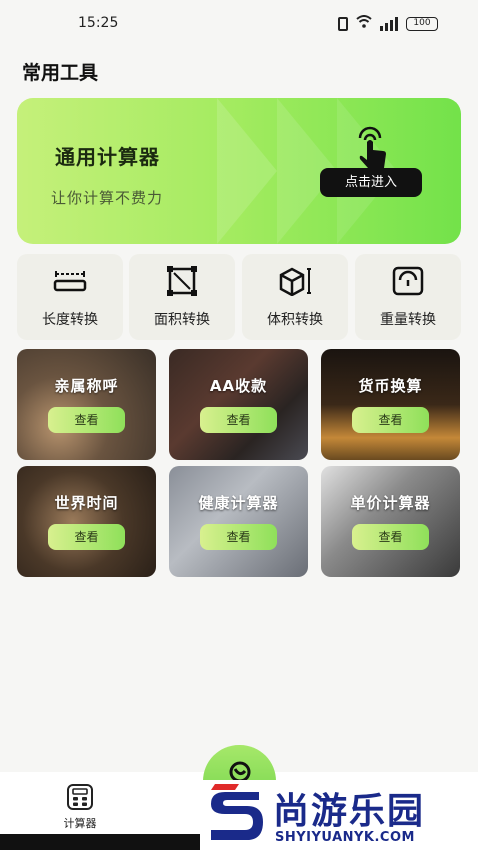 The width and height of the screenshot is (478, 850). I want to click on card-aa-split: AA收款 查看, so click(238, 404).